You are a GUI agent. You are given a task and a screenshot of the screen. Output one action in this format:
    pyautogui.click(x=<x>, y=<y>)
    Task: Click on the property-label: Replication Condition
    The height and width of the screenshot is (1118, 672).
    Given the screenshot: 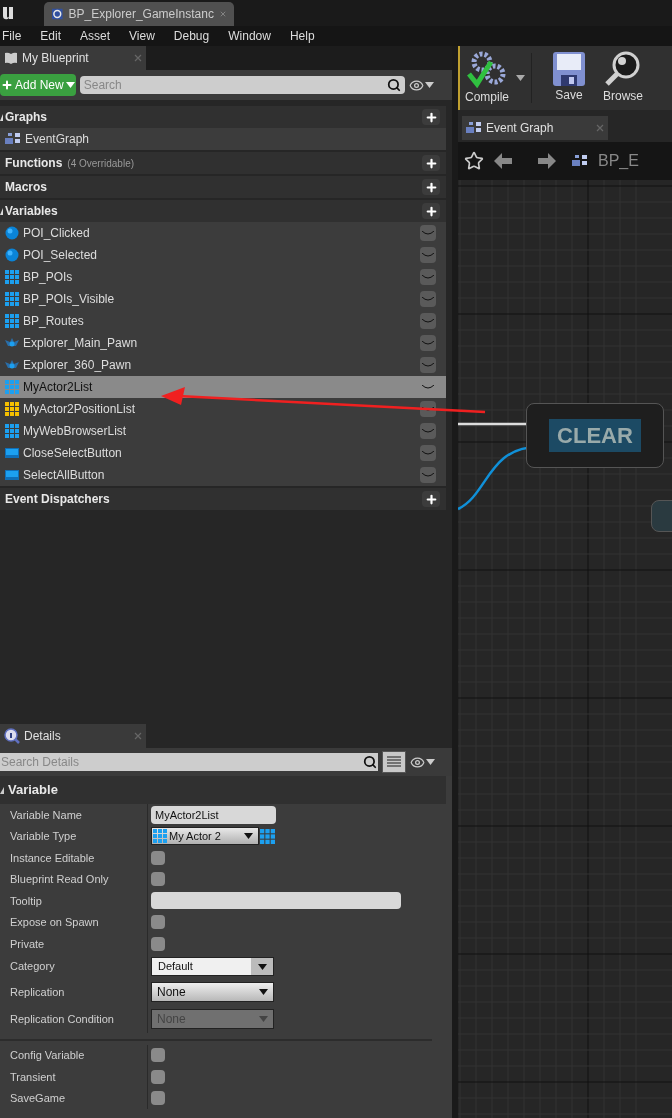 What is the action you would take?
    pyautogui.click(x=62, y=1019)
    